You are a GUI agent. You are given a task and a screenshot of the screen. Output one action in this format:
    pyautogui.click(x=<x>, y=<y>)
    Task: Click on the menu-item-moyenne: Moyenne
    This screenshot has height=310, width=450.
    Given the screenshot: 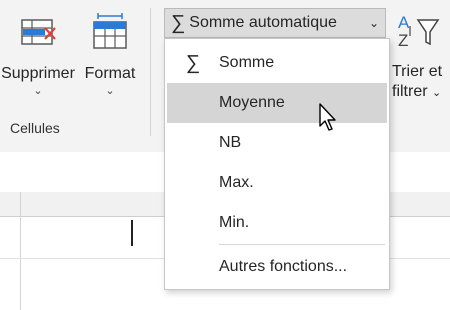 What is the action you would take?
    pyautogui.click(x=277, y=103)
    